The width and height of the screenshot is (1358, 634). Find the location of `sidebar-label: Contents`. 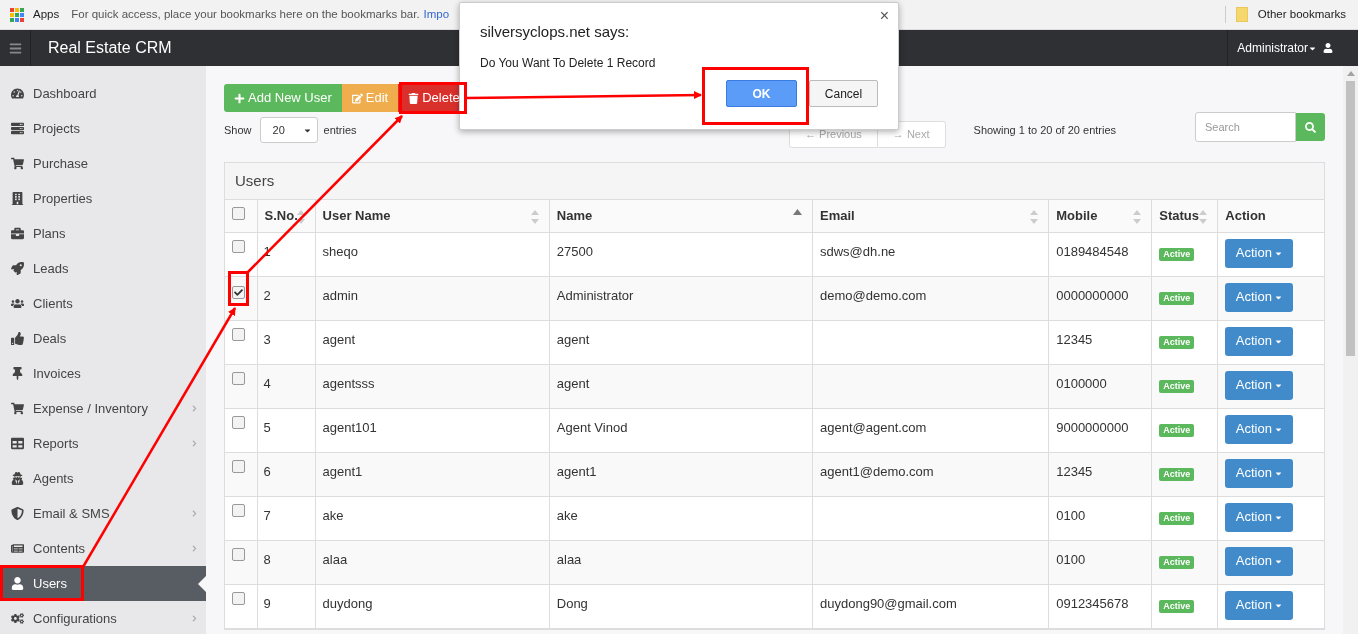

sidebar-label: Contents is located at coordinates (59, 548).